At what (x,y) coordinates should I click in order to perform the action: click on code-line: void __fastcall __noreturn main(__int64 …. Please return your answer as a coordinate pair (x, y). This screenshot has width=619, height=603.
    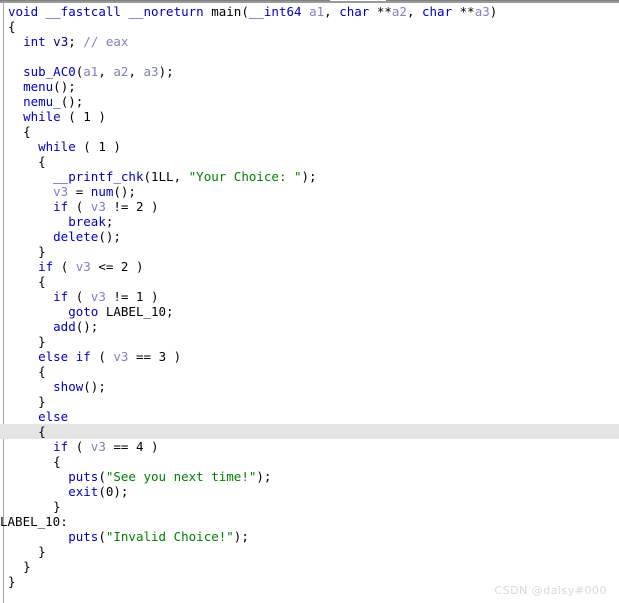
    Looking at the image, I should click on (309, 11).